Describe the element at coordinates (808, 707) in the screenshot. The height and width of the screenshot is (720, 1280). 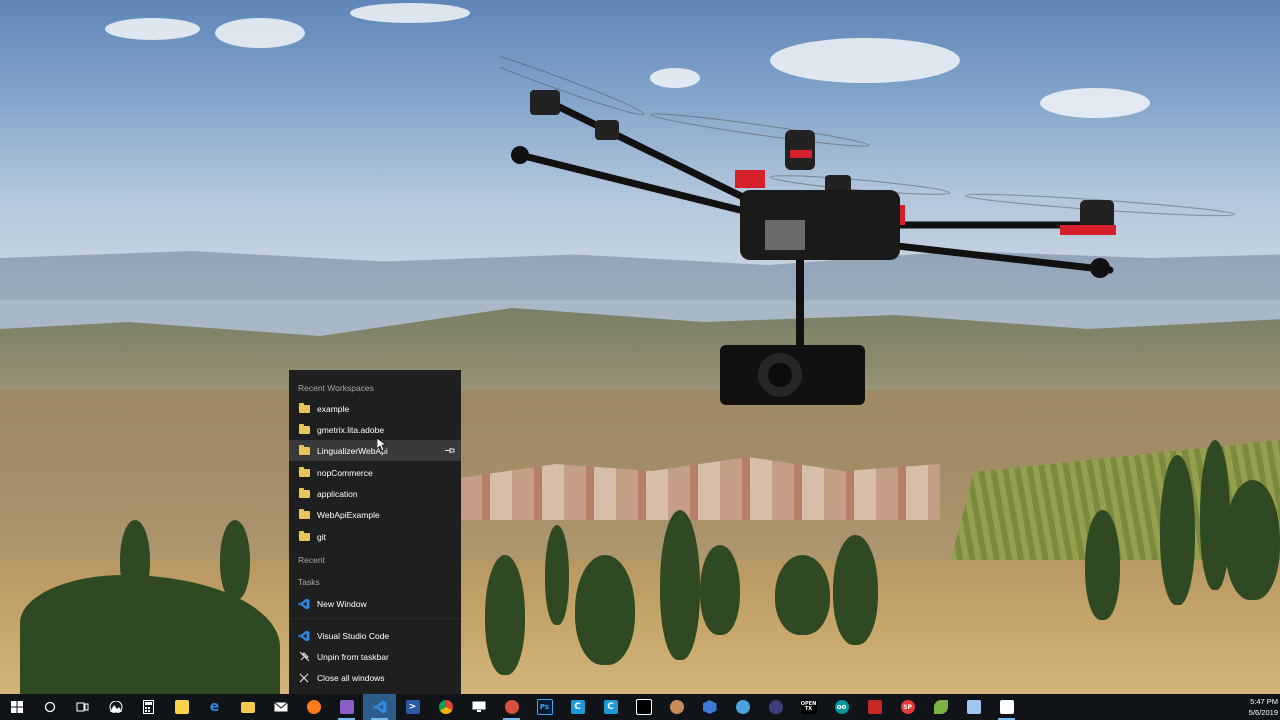
I see `taskbar-app-opentx: OPEN TX` at that location.